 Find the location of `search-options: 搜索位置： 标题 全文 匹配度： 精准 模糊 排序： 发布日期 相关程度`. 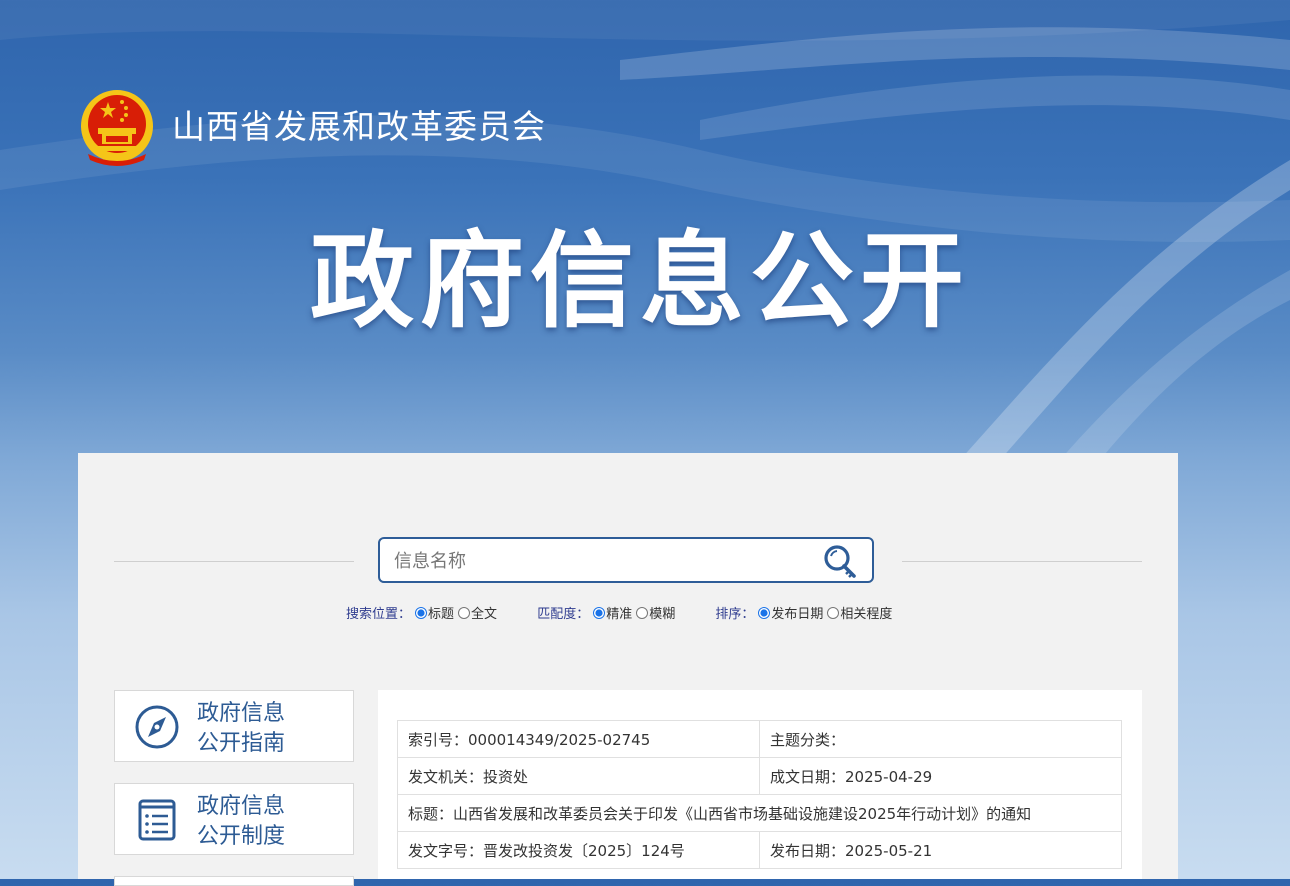

search-options: 搜索位置： 标题 全文 匹配度： 精准 模糊 排序： 发布日期 相关程度 is located at coordinates (637, 612).